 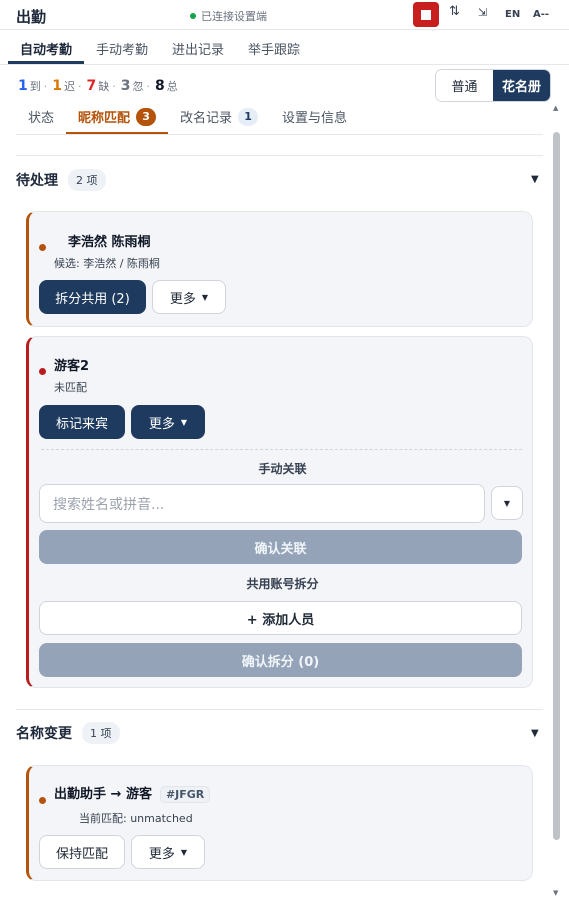 What do you see at coordinates (185, 794) in the screenshot?
I see `user-tag: #JFGR` at bounding box center [185, 794].